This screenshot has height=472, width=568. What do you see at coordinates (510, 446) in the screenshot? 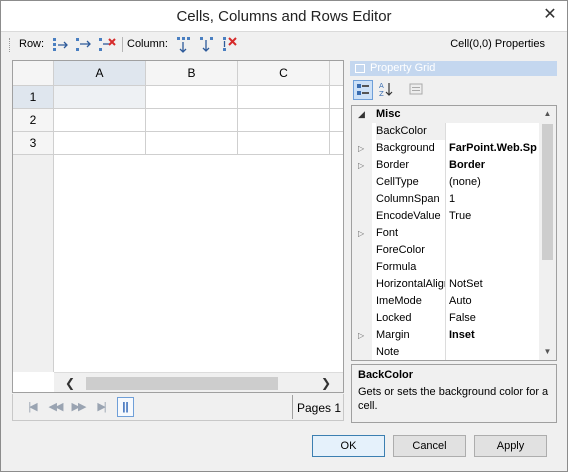
I see `apply-button: Apply` at bounding box center [510, 446].